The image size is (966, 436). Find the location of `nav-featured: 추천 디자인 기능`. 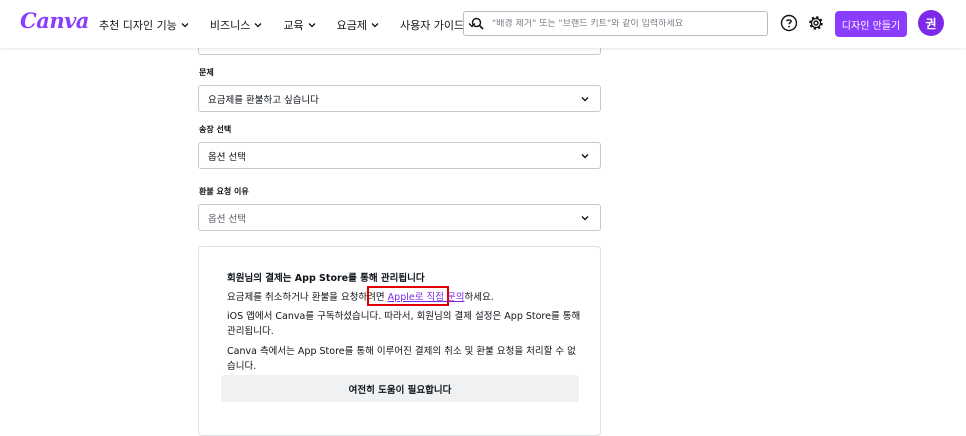

nav-featured: 추천 디자인 기능 is located at coordinates (144, 25).